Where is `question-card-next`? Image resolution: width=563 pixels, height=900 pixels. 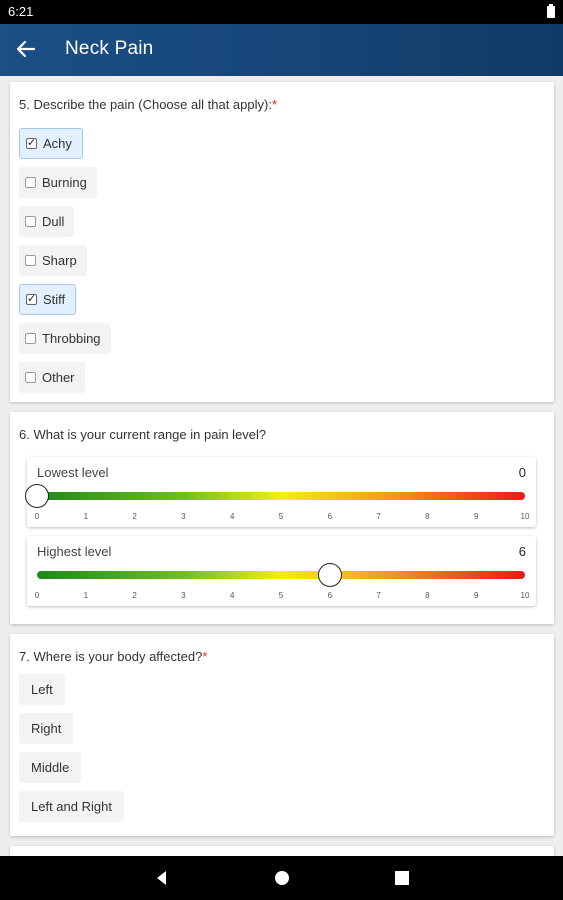 question-card-next is located at coordinates (282, 851).